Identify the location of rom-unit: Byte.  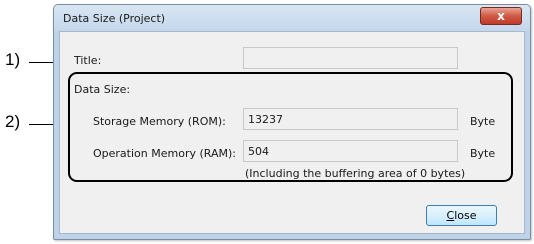
(483, 121).